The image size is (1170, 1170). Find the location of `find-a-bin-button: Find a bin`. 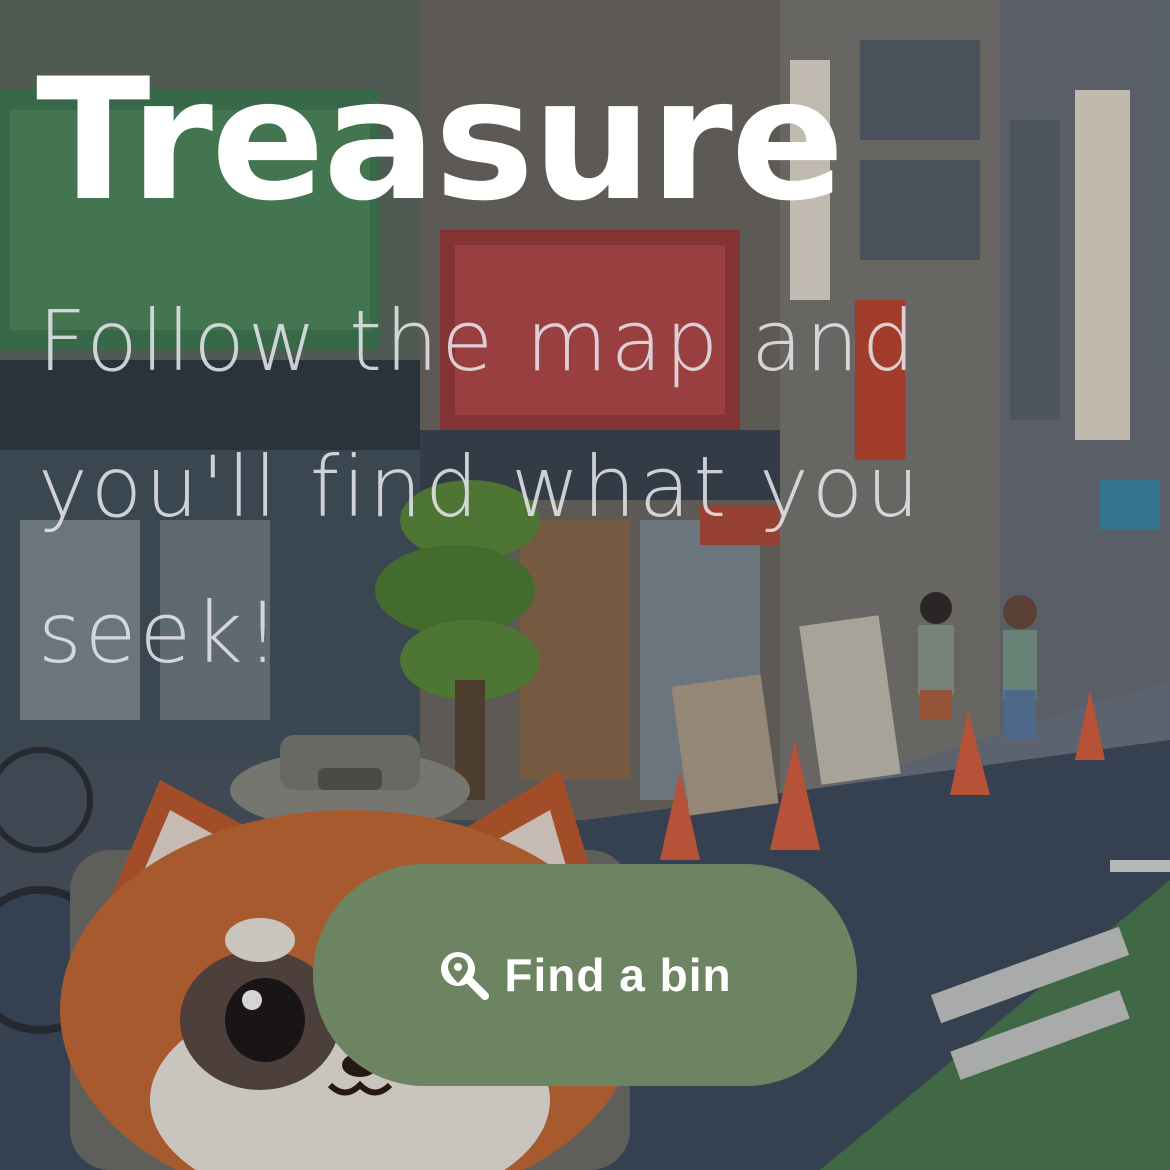

find-a-bin-button: Find a bin is located at coordinates (585, 975).